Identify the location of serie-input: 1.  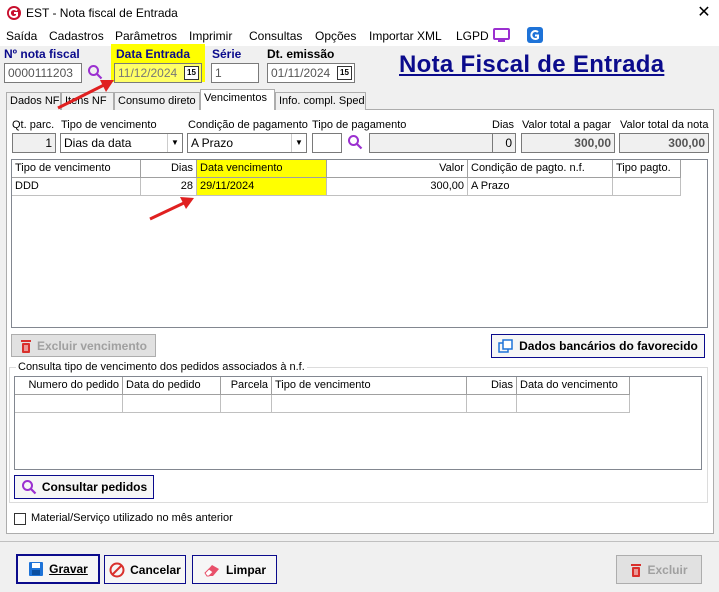
(235, 73).